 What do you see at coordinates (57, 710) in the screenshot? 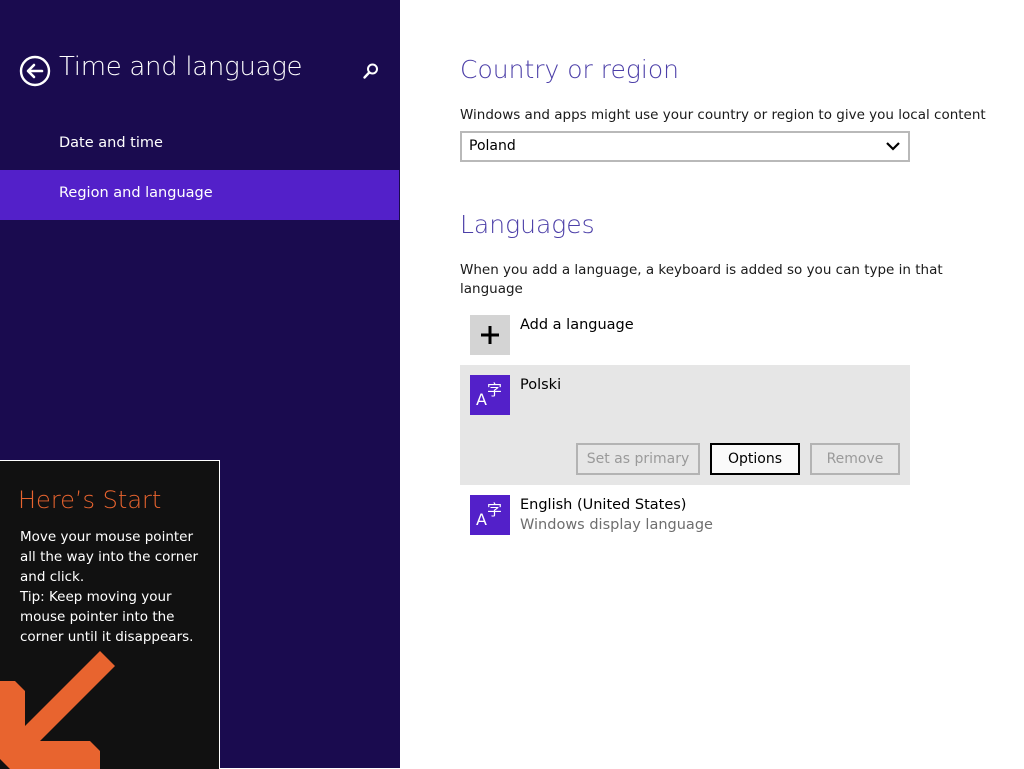
I see `arrow-down-left-icon` at bounding box center [57, 710].